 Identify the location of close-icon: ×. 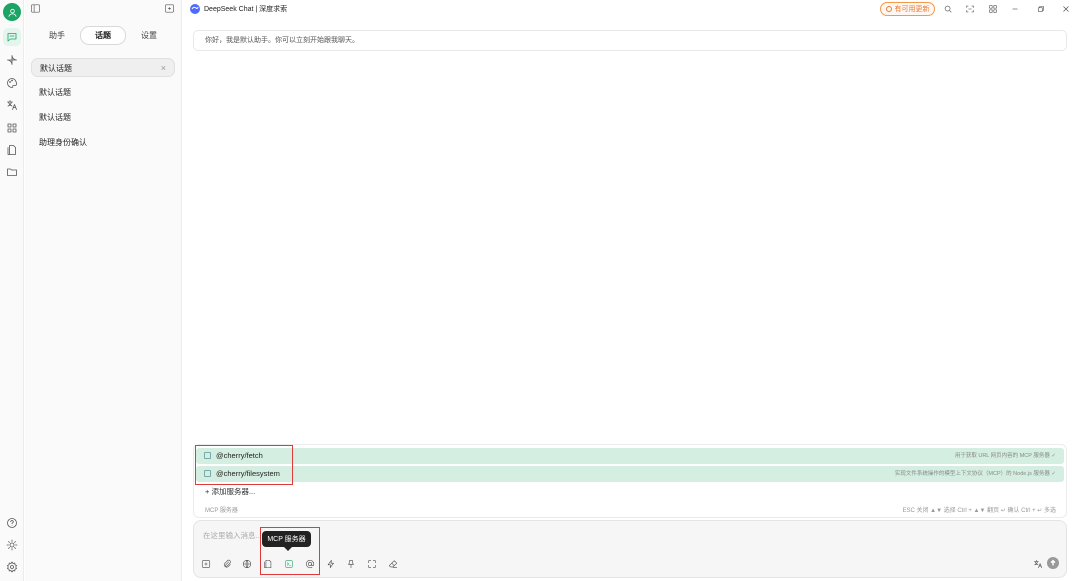
(163, 68).